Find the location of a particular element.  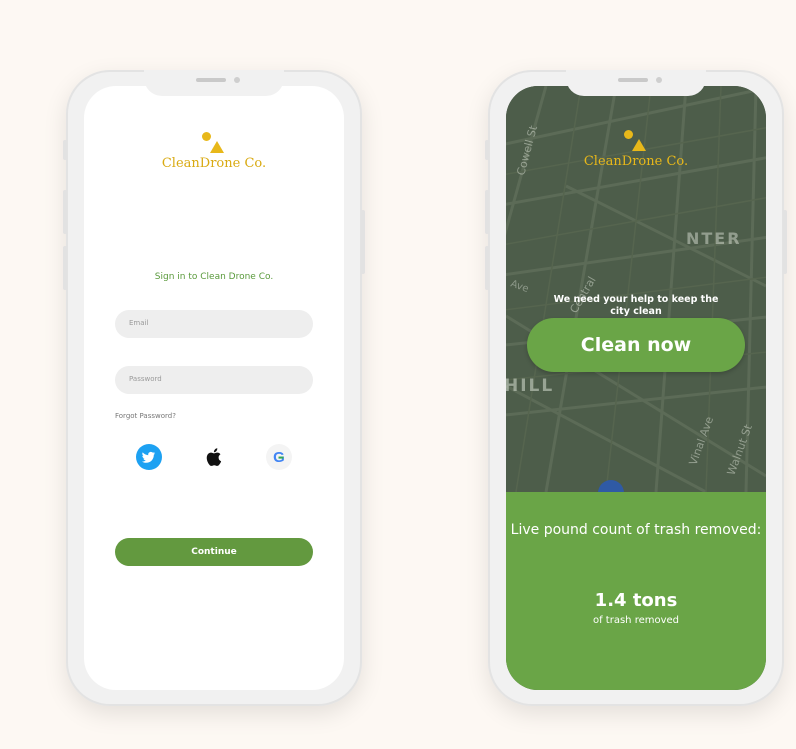

twitter-icon is located at coordinates (149, 457).